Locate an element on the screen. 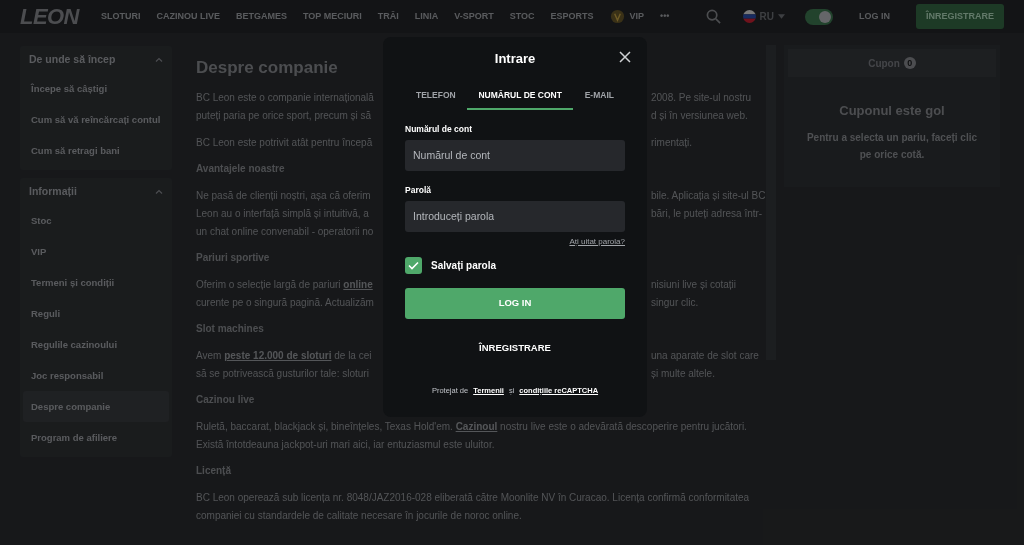 The height and width of the screenshot is (545, 1024). nav-link: SLOTURI is located at coordinates (120, 16).